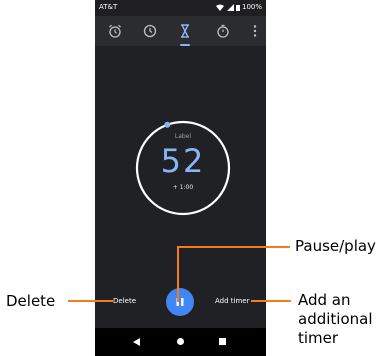 The height and width of the screenshot is (356, 390). I want to click on home-icon, so click(180, 341).